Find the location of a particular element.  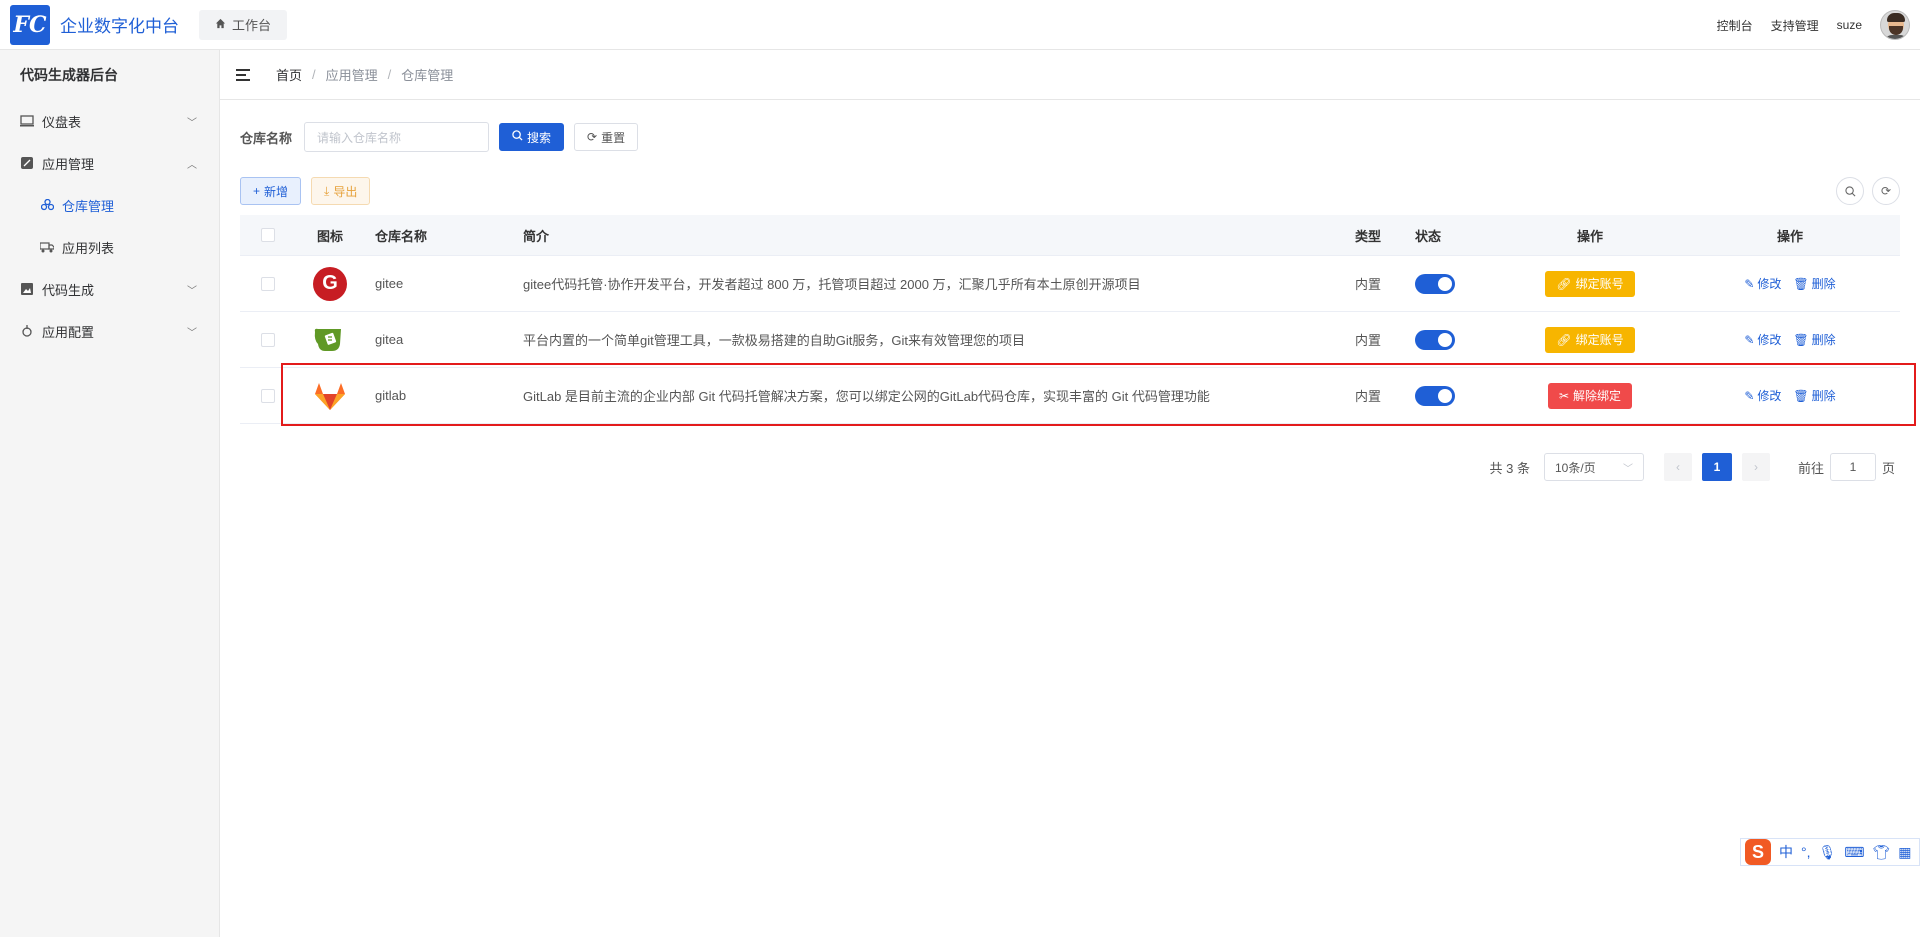

sidebar-item-app-list: 应用列表 is located at coordinates (109, 247).